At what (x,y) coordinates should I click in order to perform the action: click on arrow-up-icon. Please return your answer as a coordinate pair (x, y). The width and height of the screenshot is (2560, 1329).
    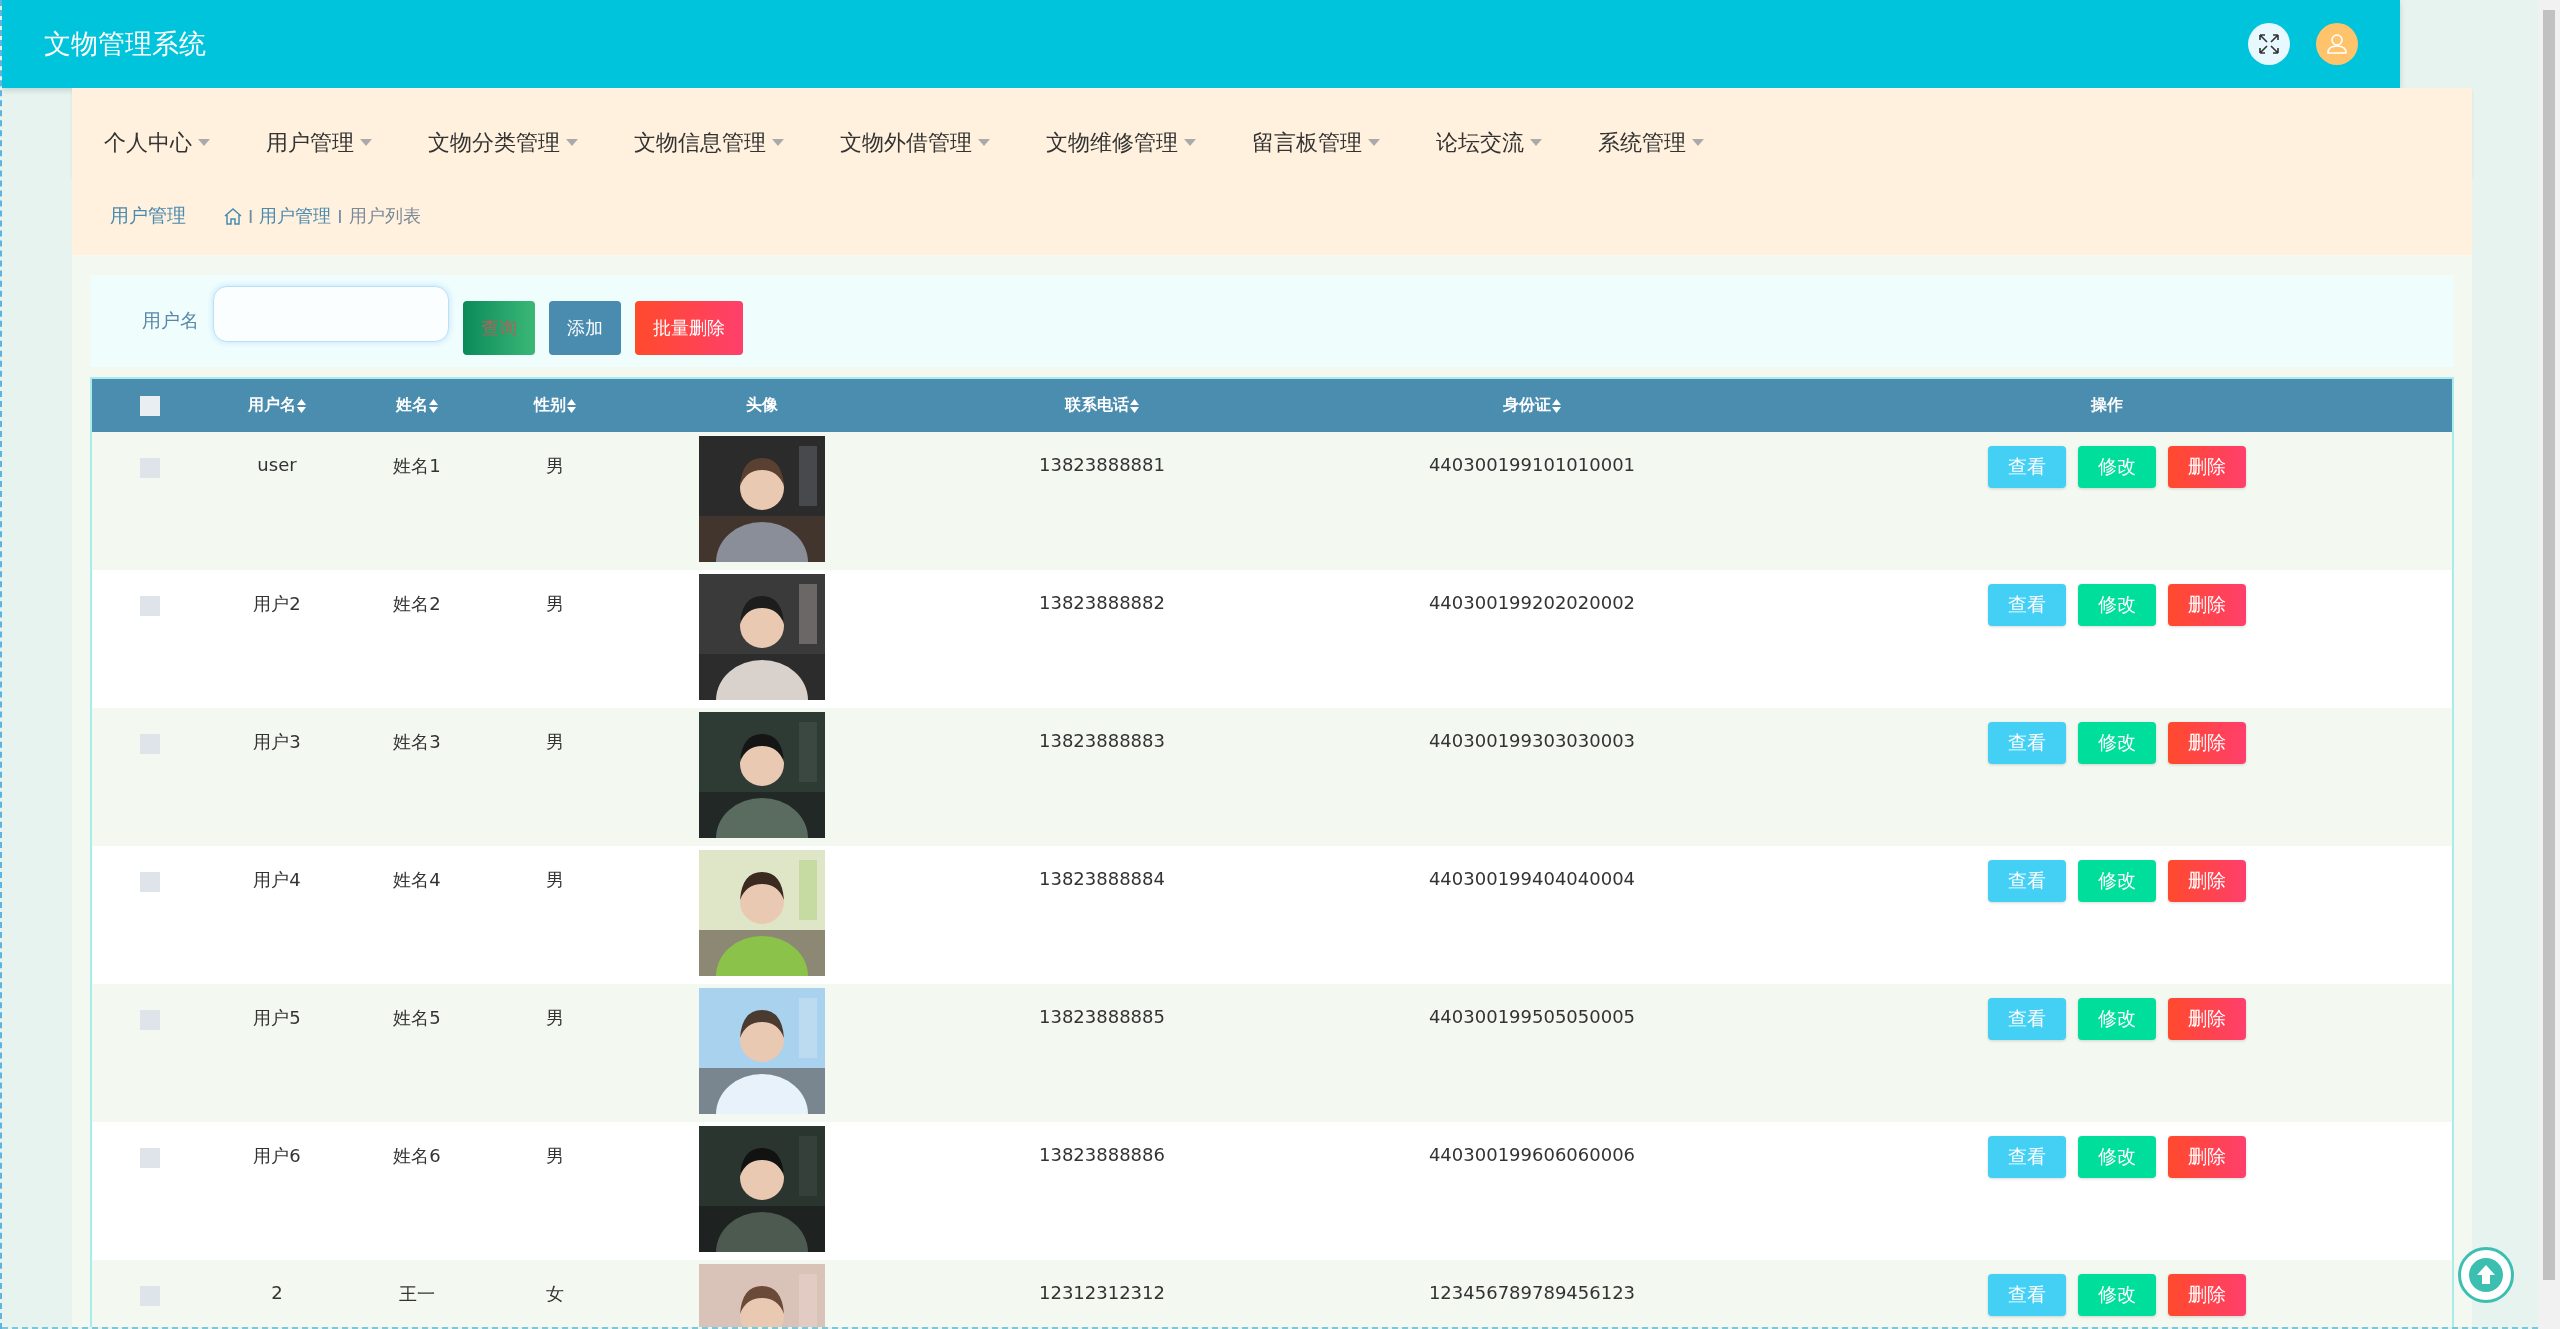
    Looking at the image, I should click on (2486, 1275).